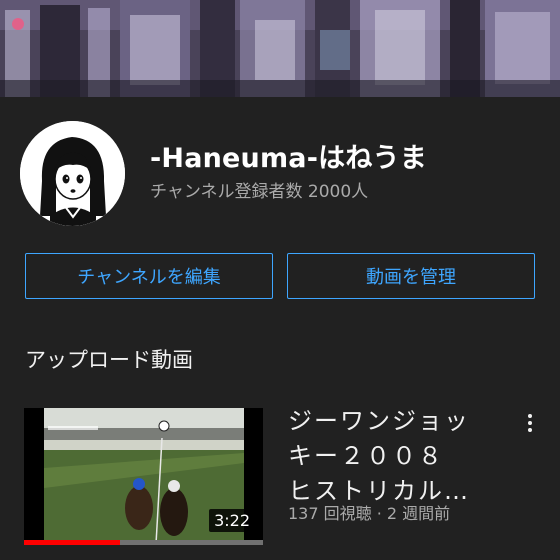 Image resolution: width=560 pixels, height=560 pixels. I want to click on avatar-illustration, so click(72, 173).